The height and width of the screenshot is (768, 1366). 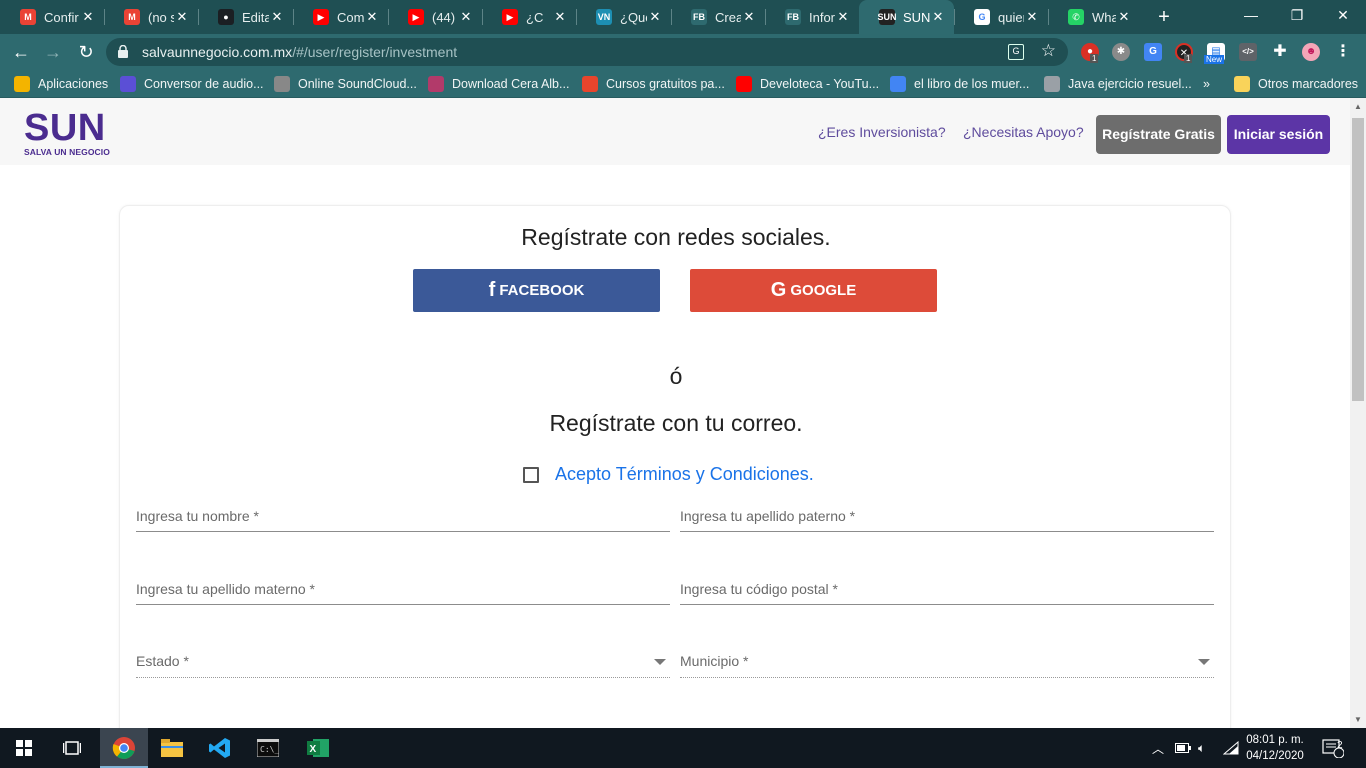 I want to click on youtube-icon: ▶, so click(x=510, y=17).